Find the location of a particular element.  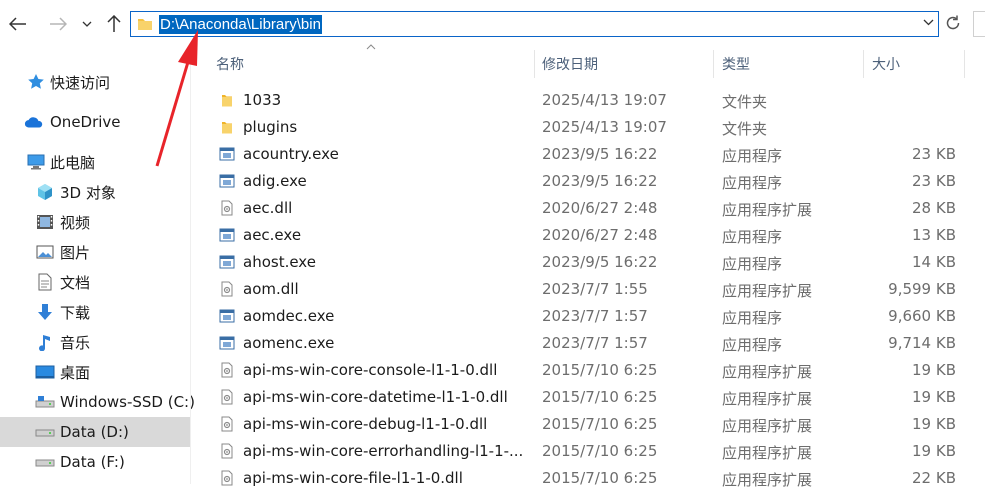

file-name: api-ms-win-core-file-l1-1-0.dll is located at coordinates (353, 478).